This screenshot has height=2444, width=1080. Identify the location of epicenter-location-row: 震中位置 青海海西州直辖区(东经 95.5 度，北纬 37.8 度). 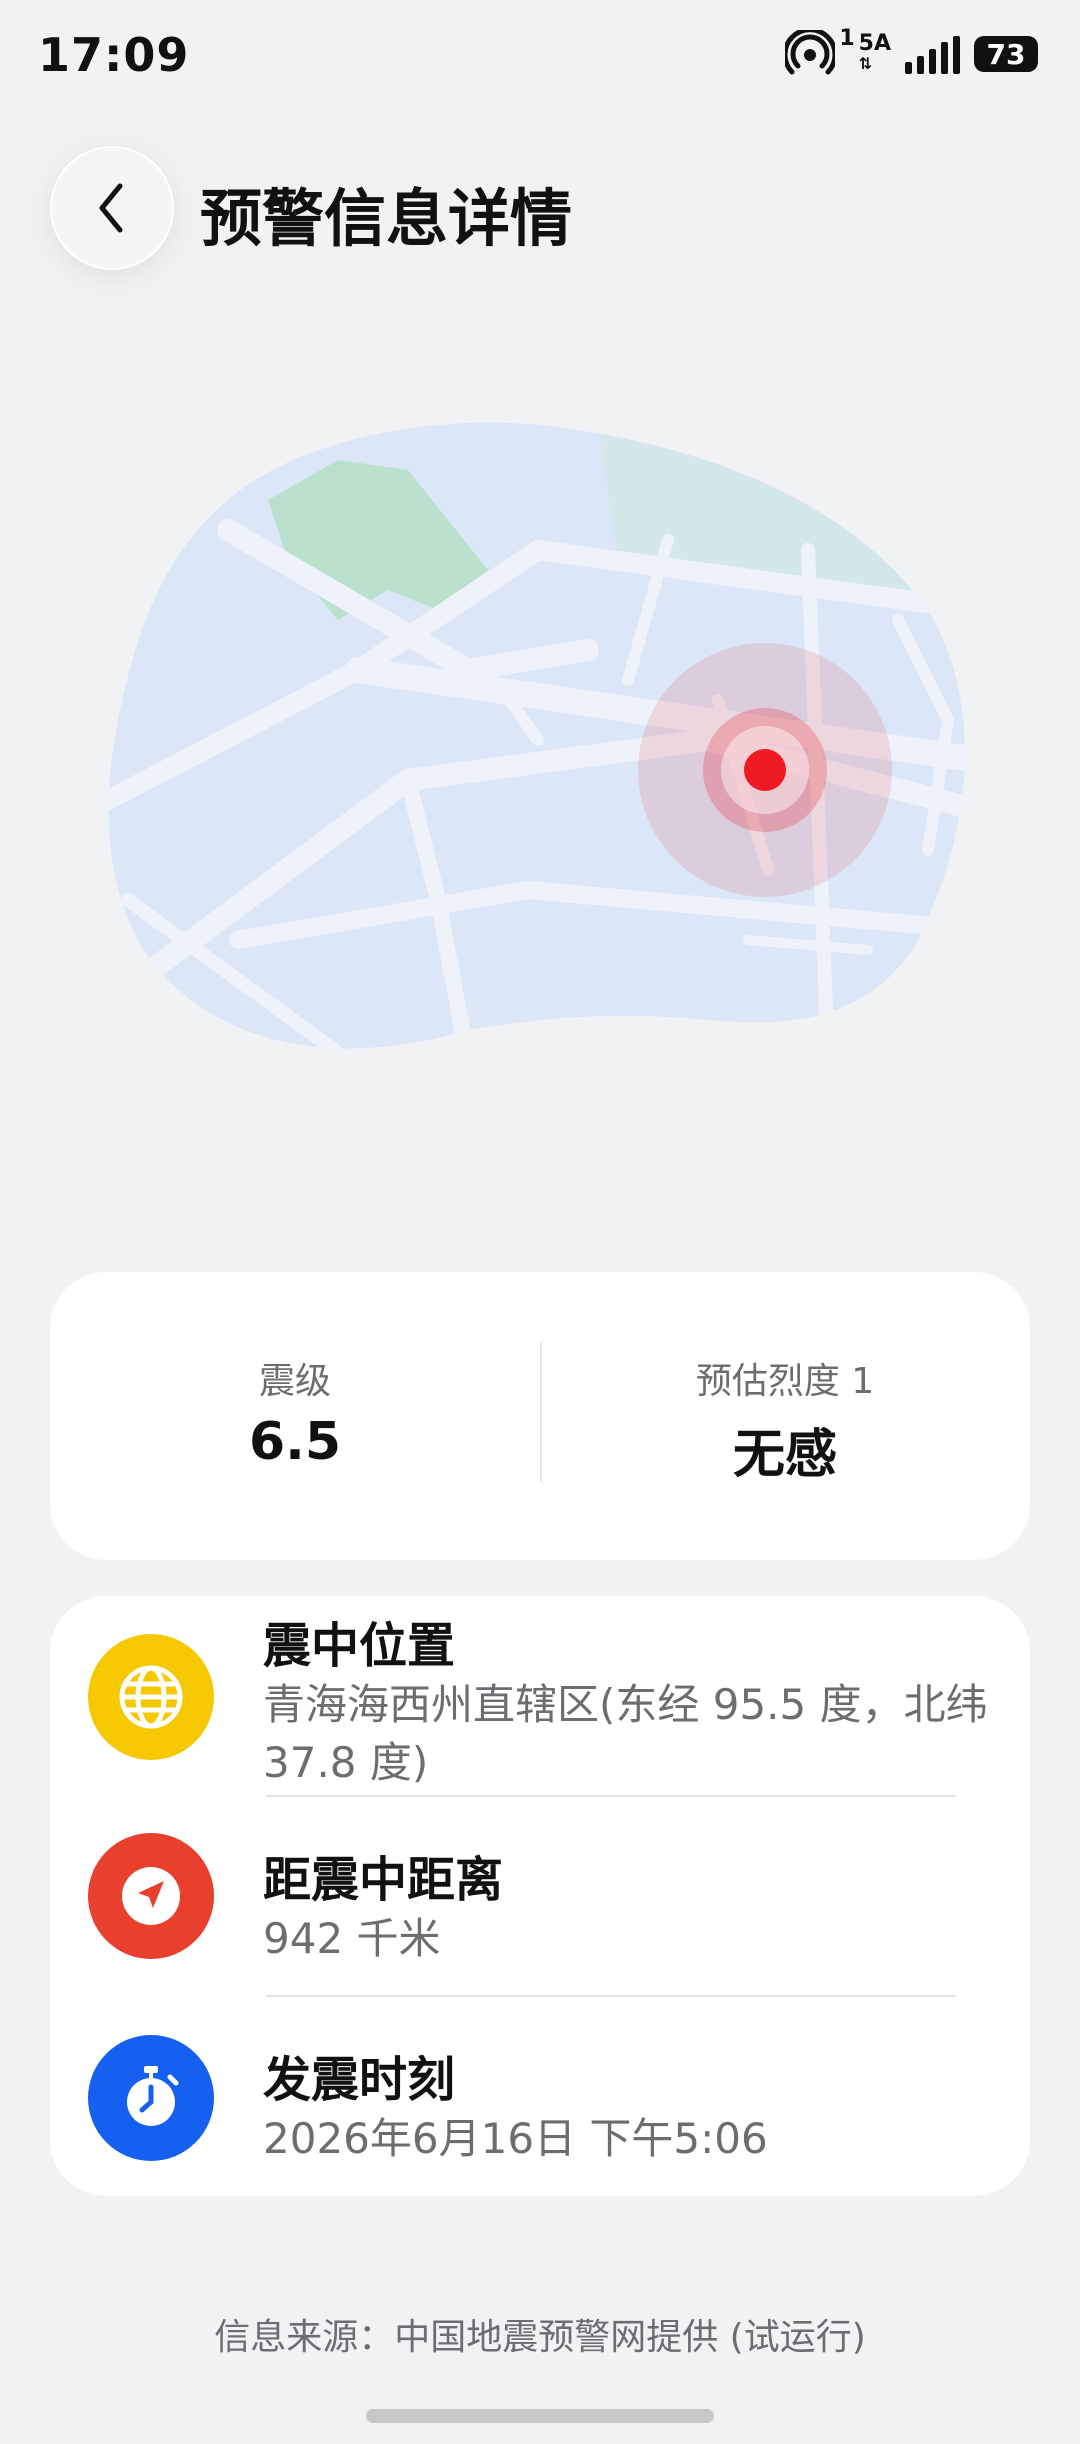
(540, 1696).